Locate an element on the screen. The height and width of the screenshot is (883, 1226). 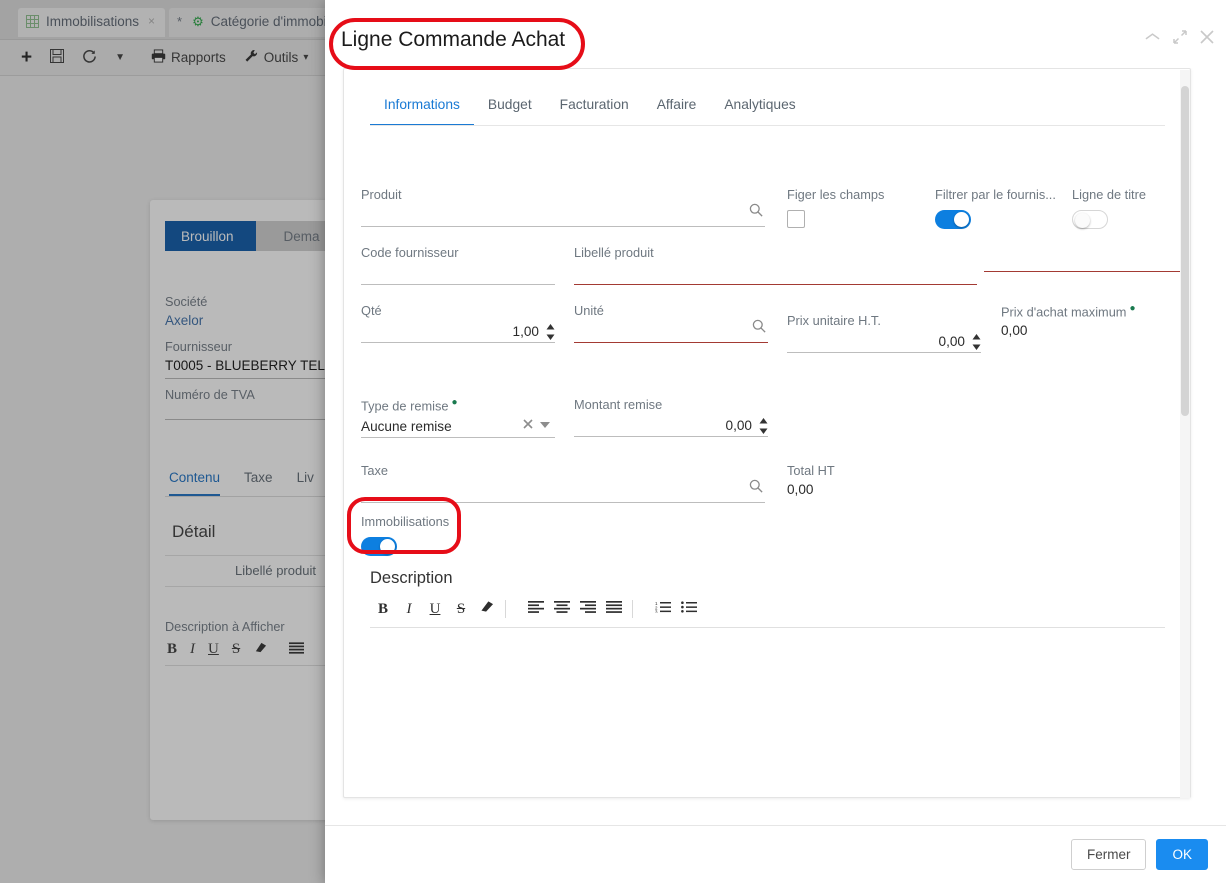
field-prix-unitaire-ht: Prix unitaire H.T. 0,00 is located at coordinates (884, 333).